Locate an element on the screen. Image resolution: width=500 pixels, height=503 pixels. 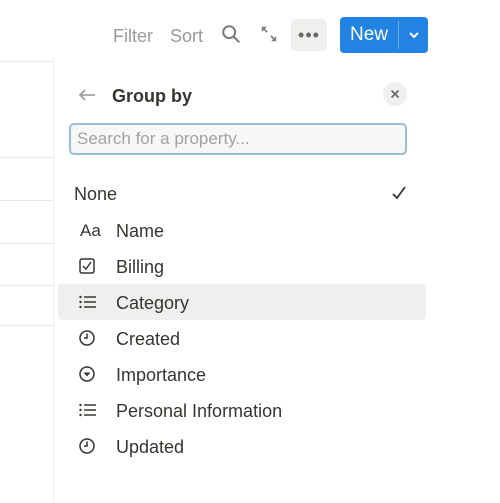
group-option-personal-information: Personal Information is located at coordinates (242, 410).